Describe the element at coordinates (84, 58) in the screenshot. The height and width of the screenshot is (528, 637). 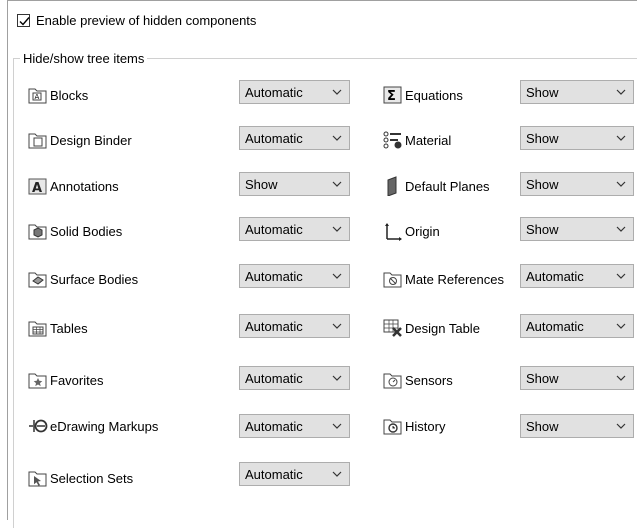
I see `group-title: Hide/show tree items` at that location.